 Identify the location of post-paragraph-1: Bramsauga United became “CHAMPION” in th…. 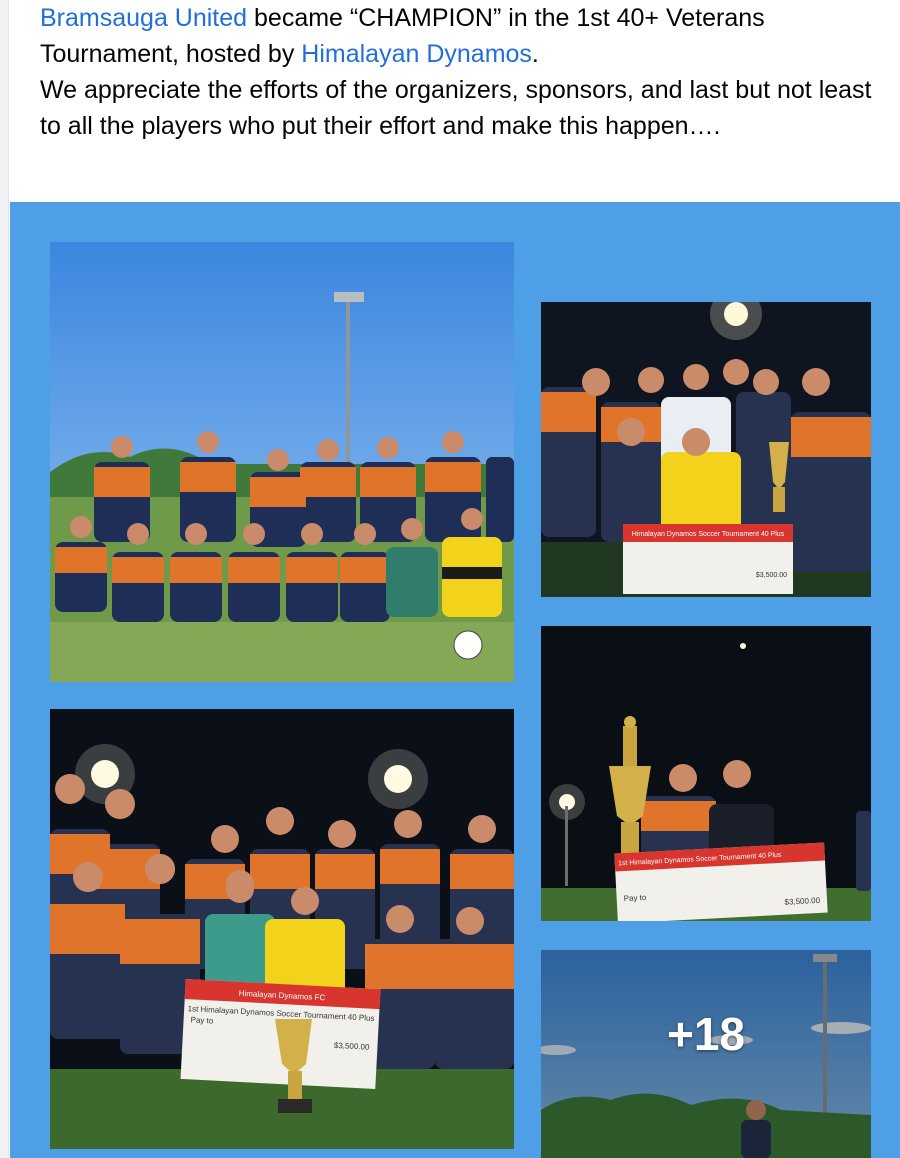
(460, 36).